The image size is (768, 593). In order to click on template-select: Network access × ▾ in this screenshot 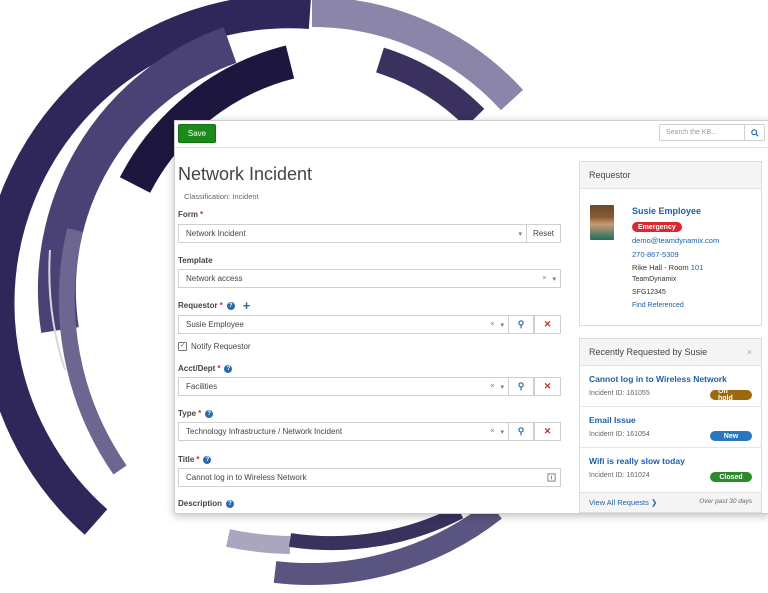, I will do `click(369, 278)`.